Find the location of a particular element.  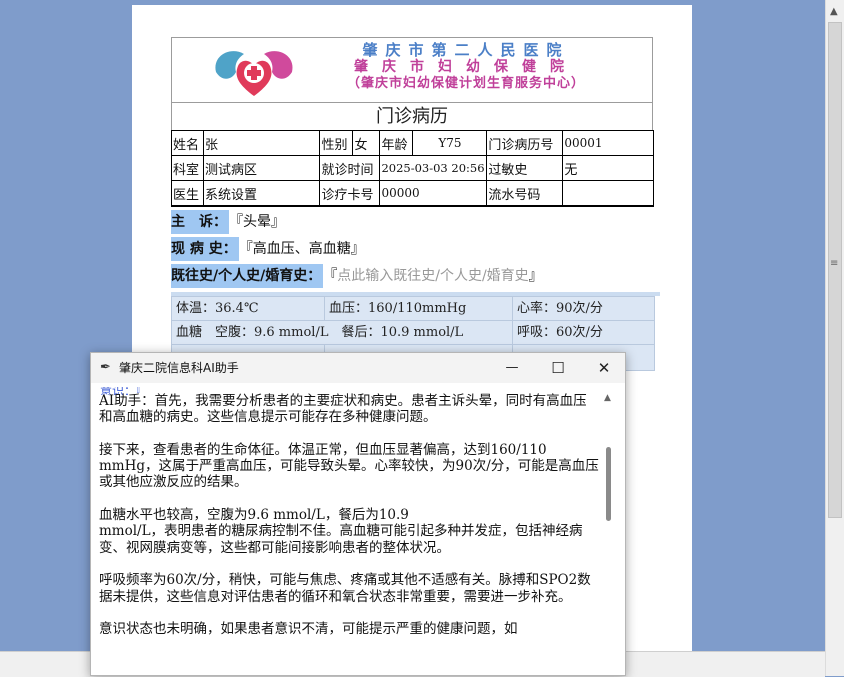

chief-complaint: 主 诉： 『头晕』 is located at coordinates (228, 222).